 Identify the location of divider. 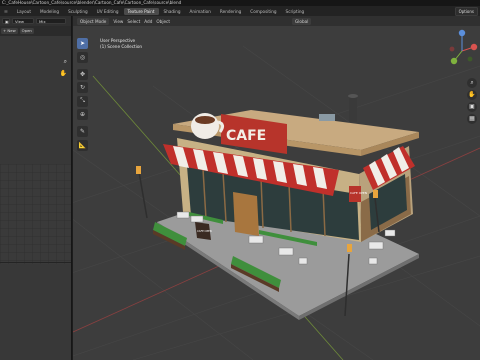
(35, 262).